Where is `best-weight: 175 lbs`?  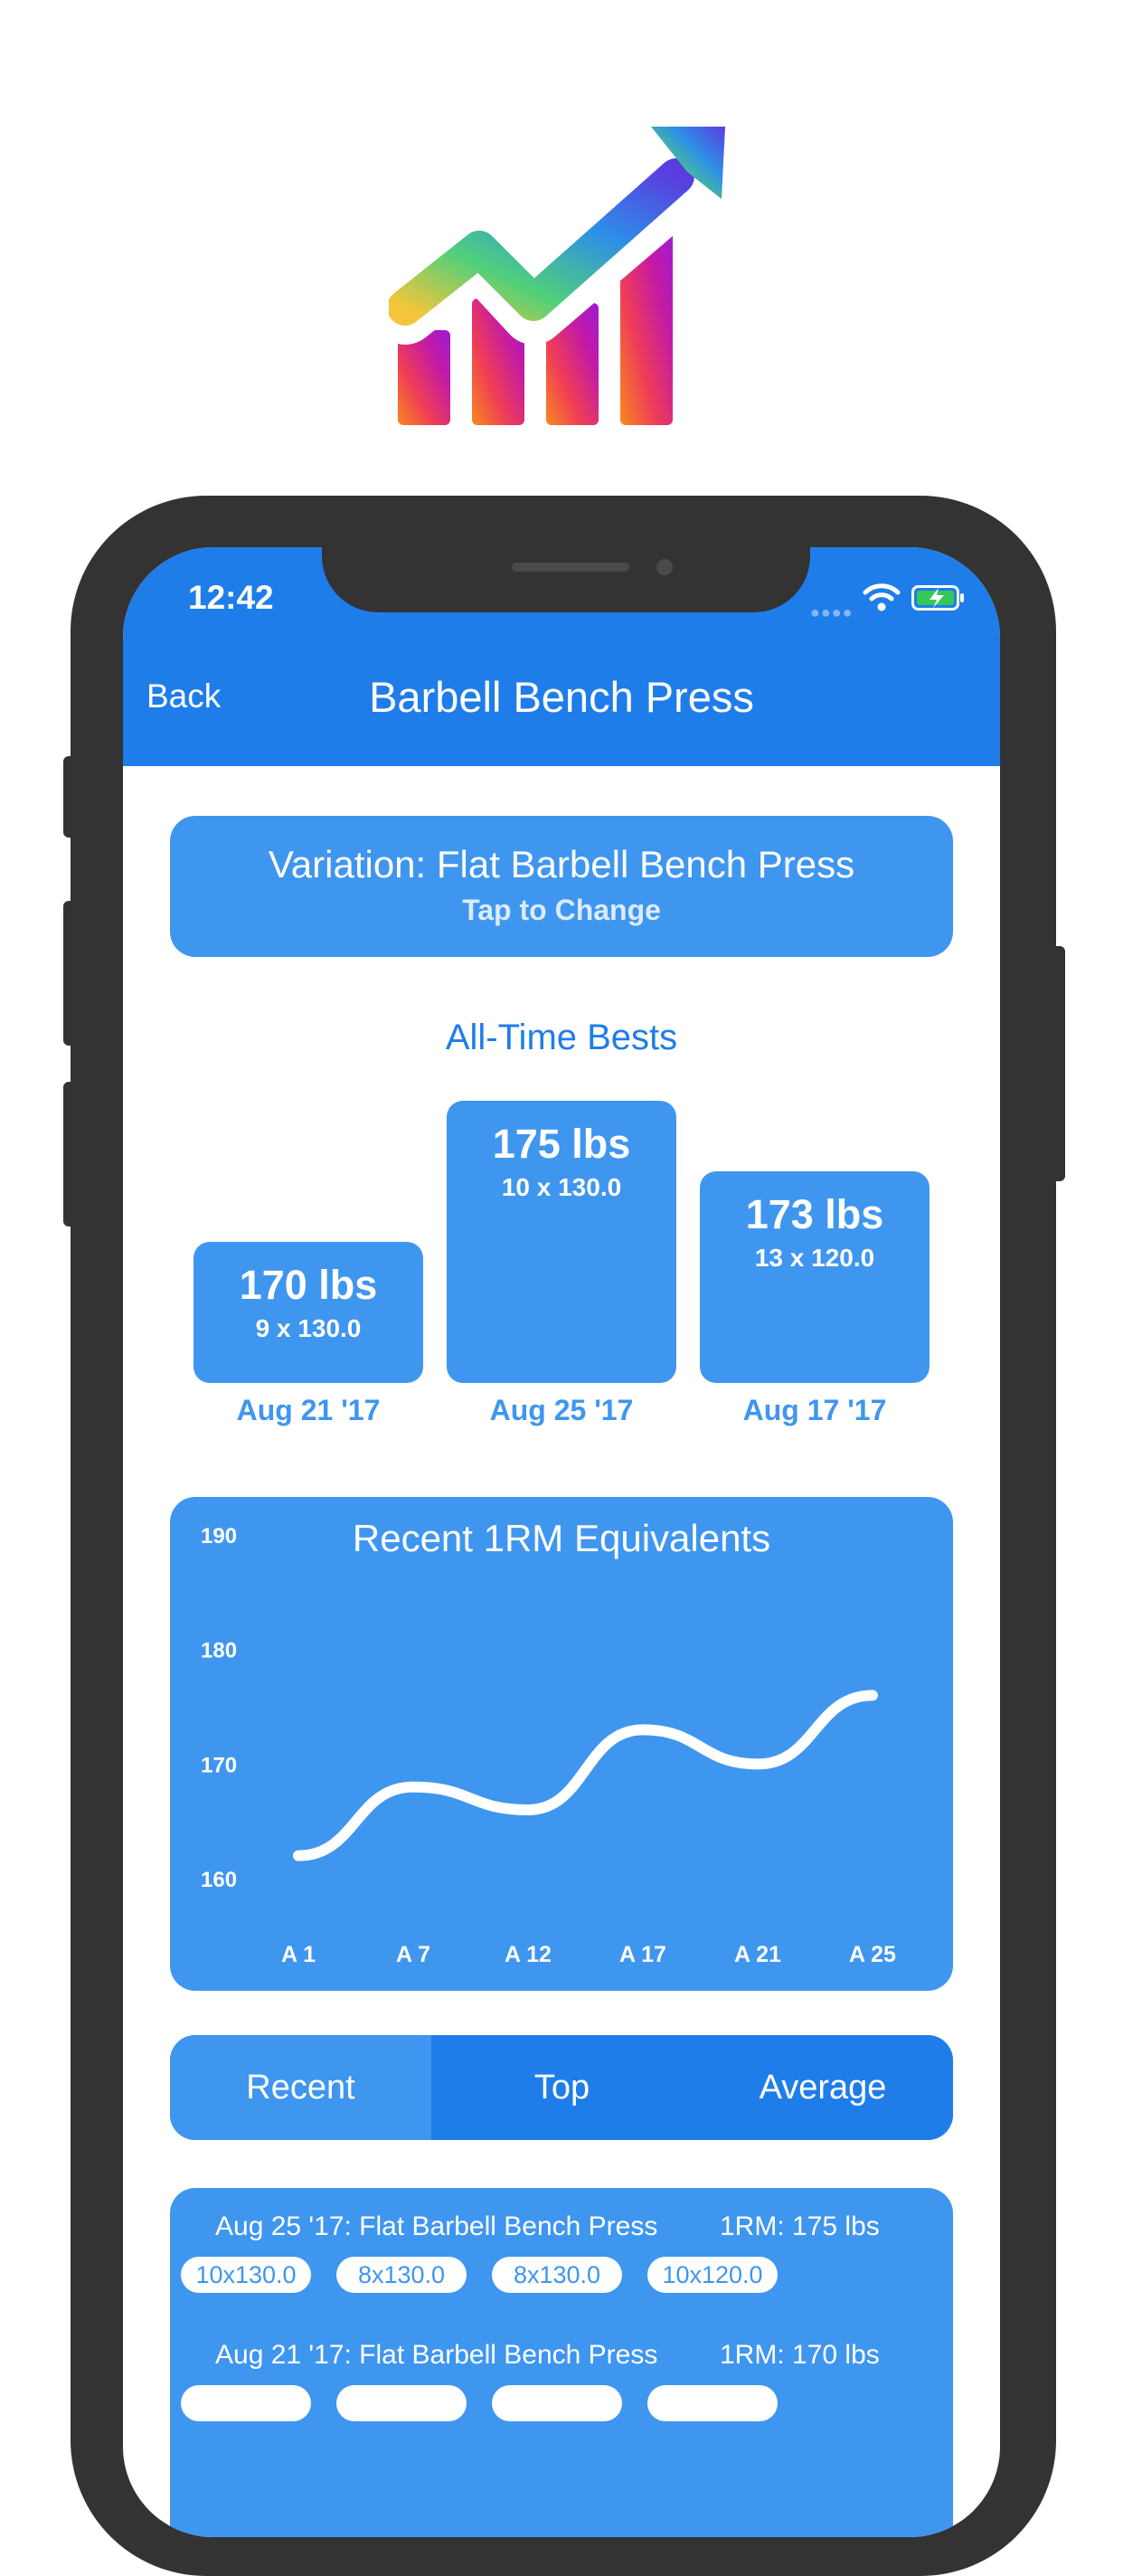
best-weight: 175 lbs is located at coordinates (561, 1144).